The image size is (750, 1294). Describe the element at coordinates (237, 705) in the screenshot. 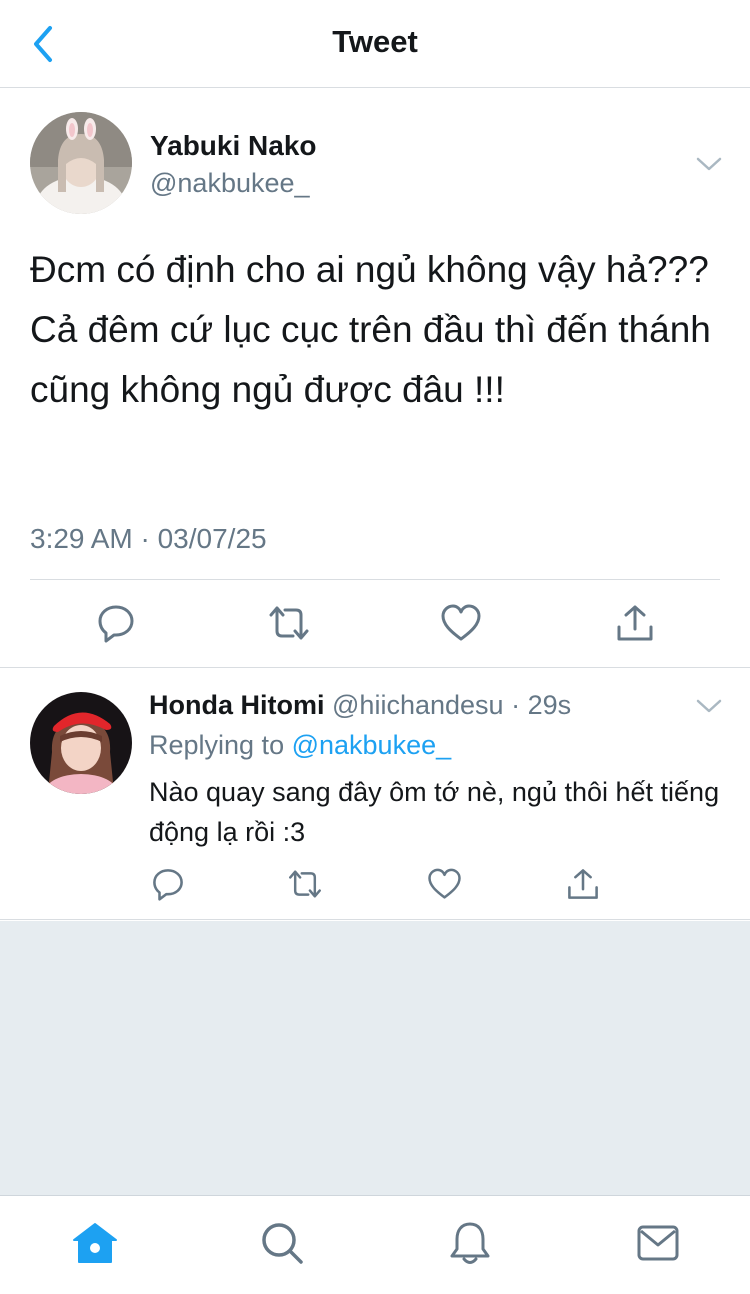

I see `reply-author-name: Honda Hitomi` at that location.